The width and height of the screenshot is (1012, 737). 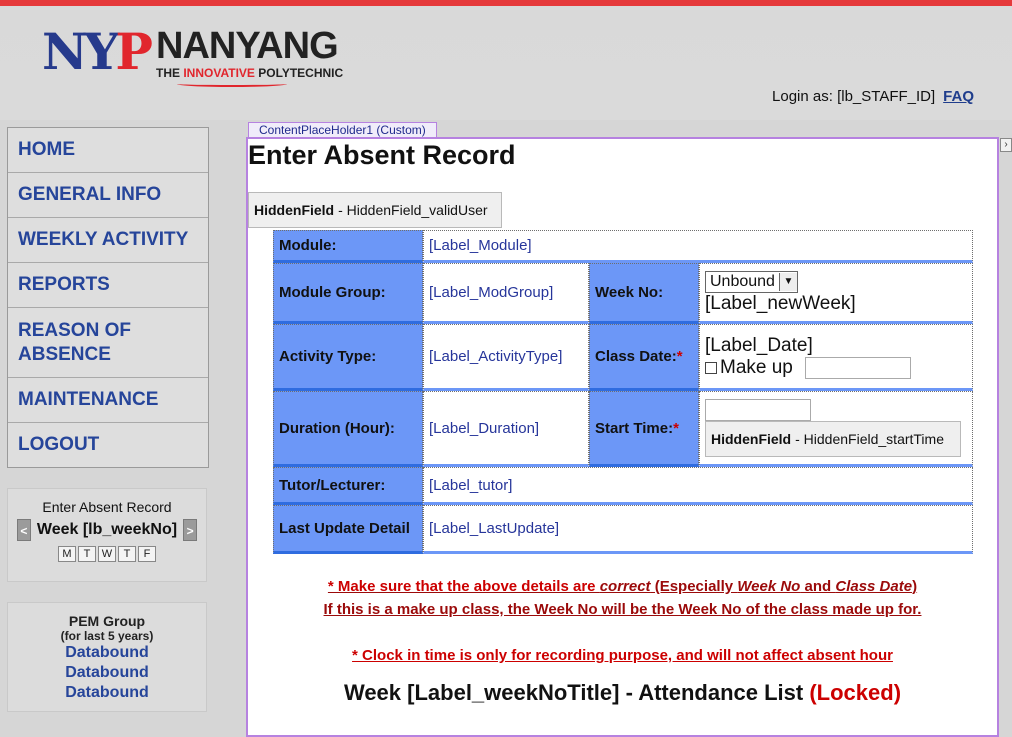 What do you see at coordinates (97, 51) in the screenshot?
I see `logo-mark: NYP` at bounding box center [97, 51].